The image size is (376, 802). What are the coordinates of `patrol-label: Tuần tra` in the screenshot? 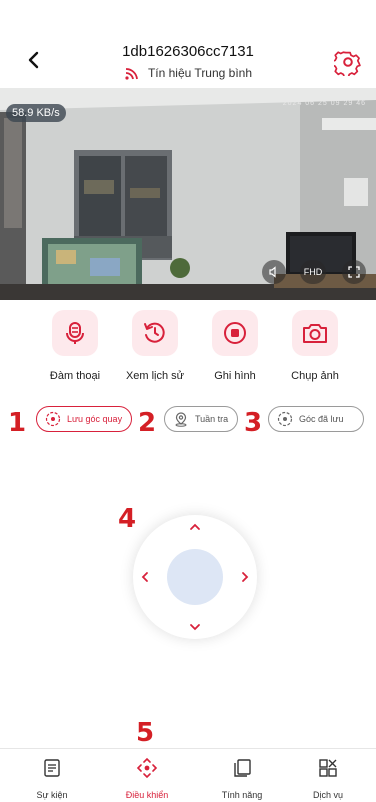 It's located at (212, 419).